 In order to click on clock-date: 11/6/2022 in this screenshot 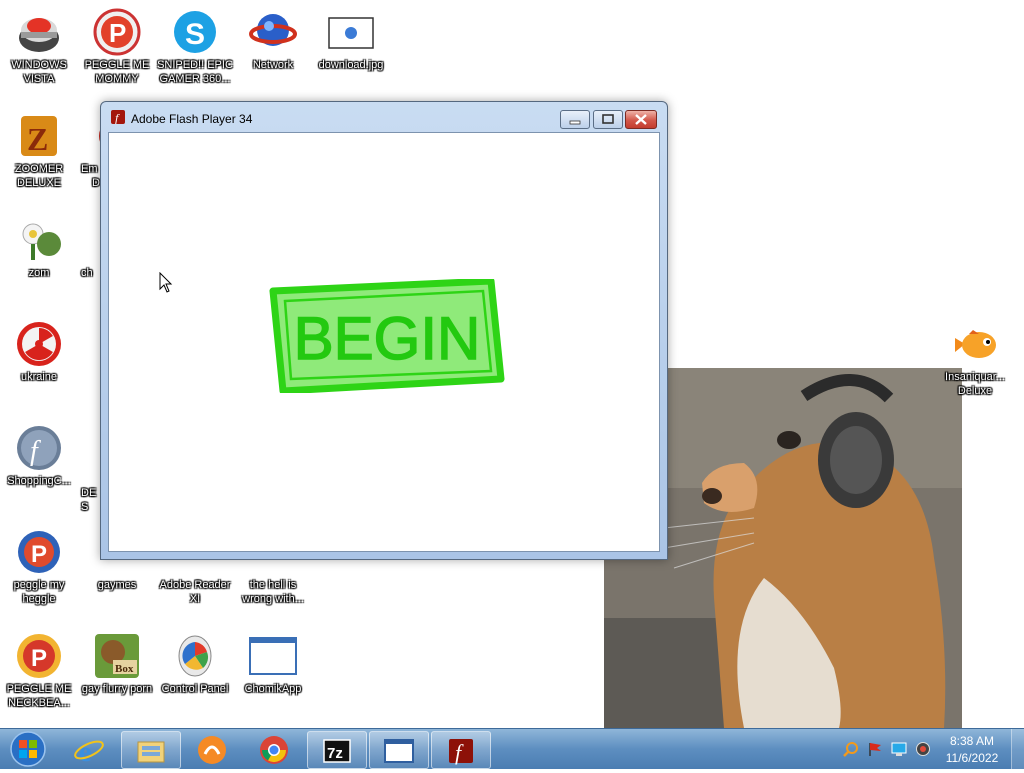, I will do `click(972, 758)`.